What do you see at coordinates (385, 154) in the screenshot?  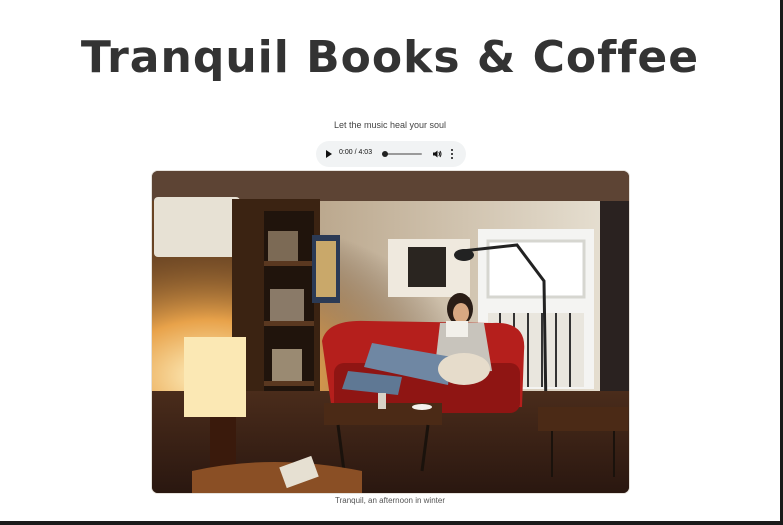 I see `seek-thumb` at bounding box center [385, 154].